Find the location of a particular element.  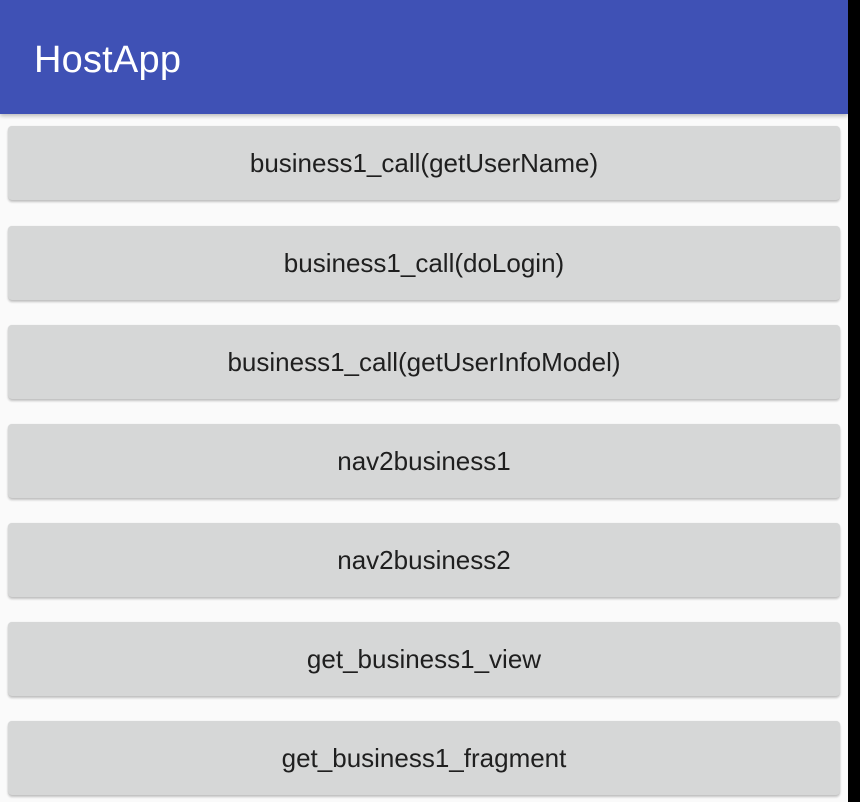

nav2business2-button: nav2business2 is located at coordinates (424, 560).